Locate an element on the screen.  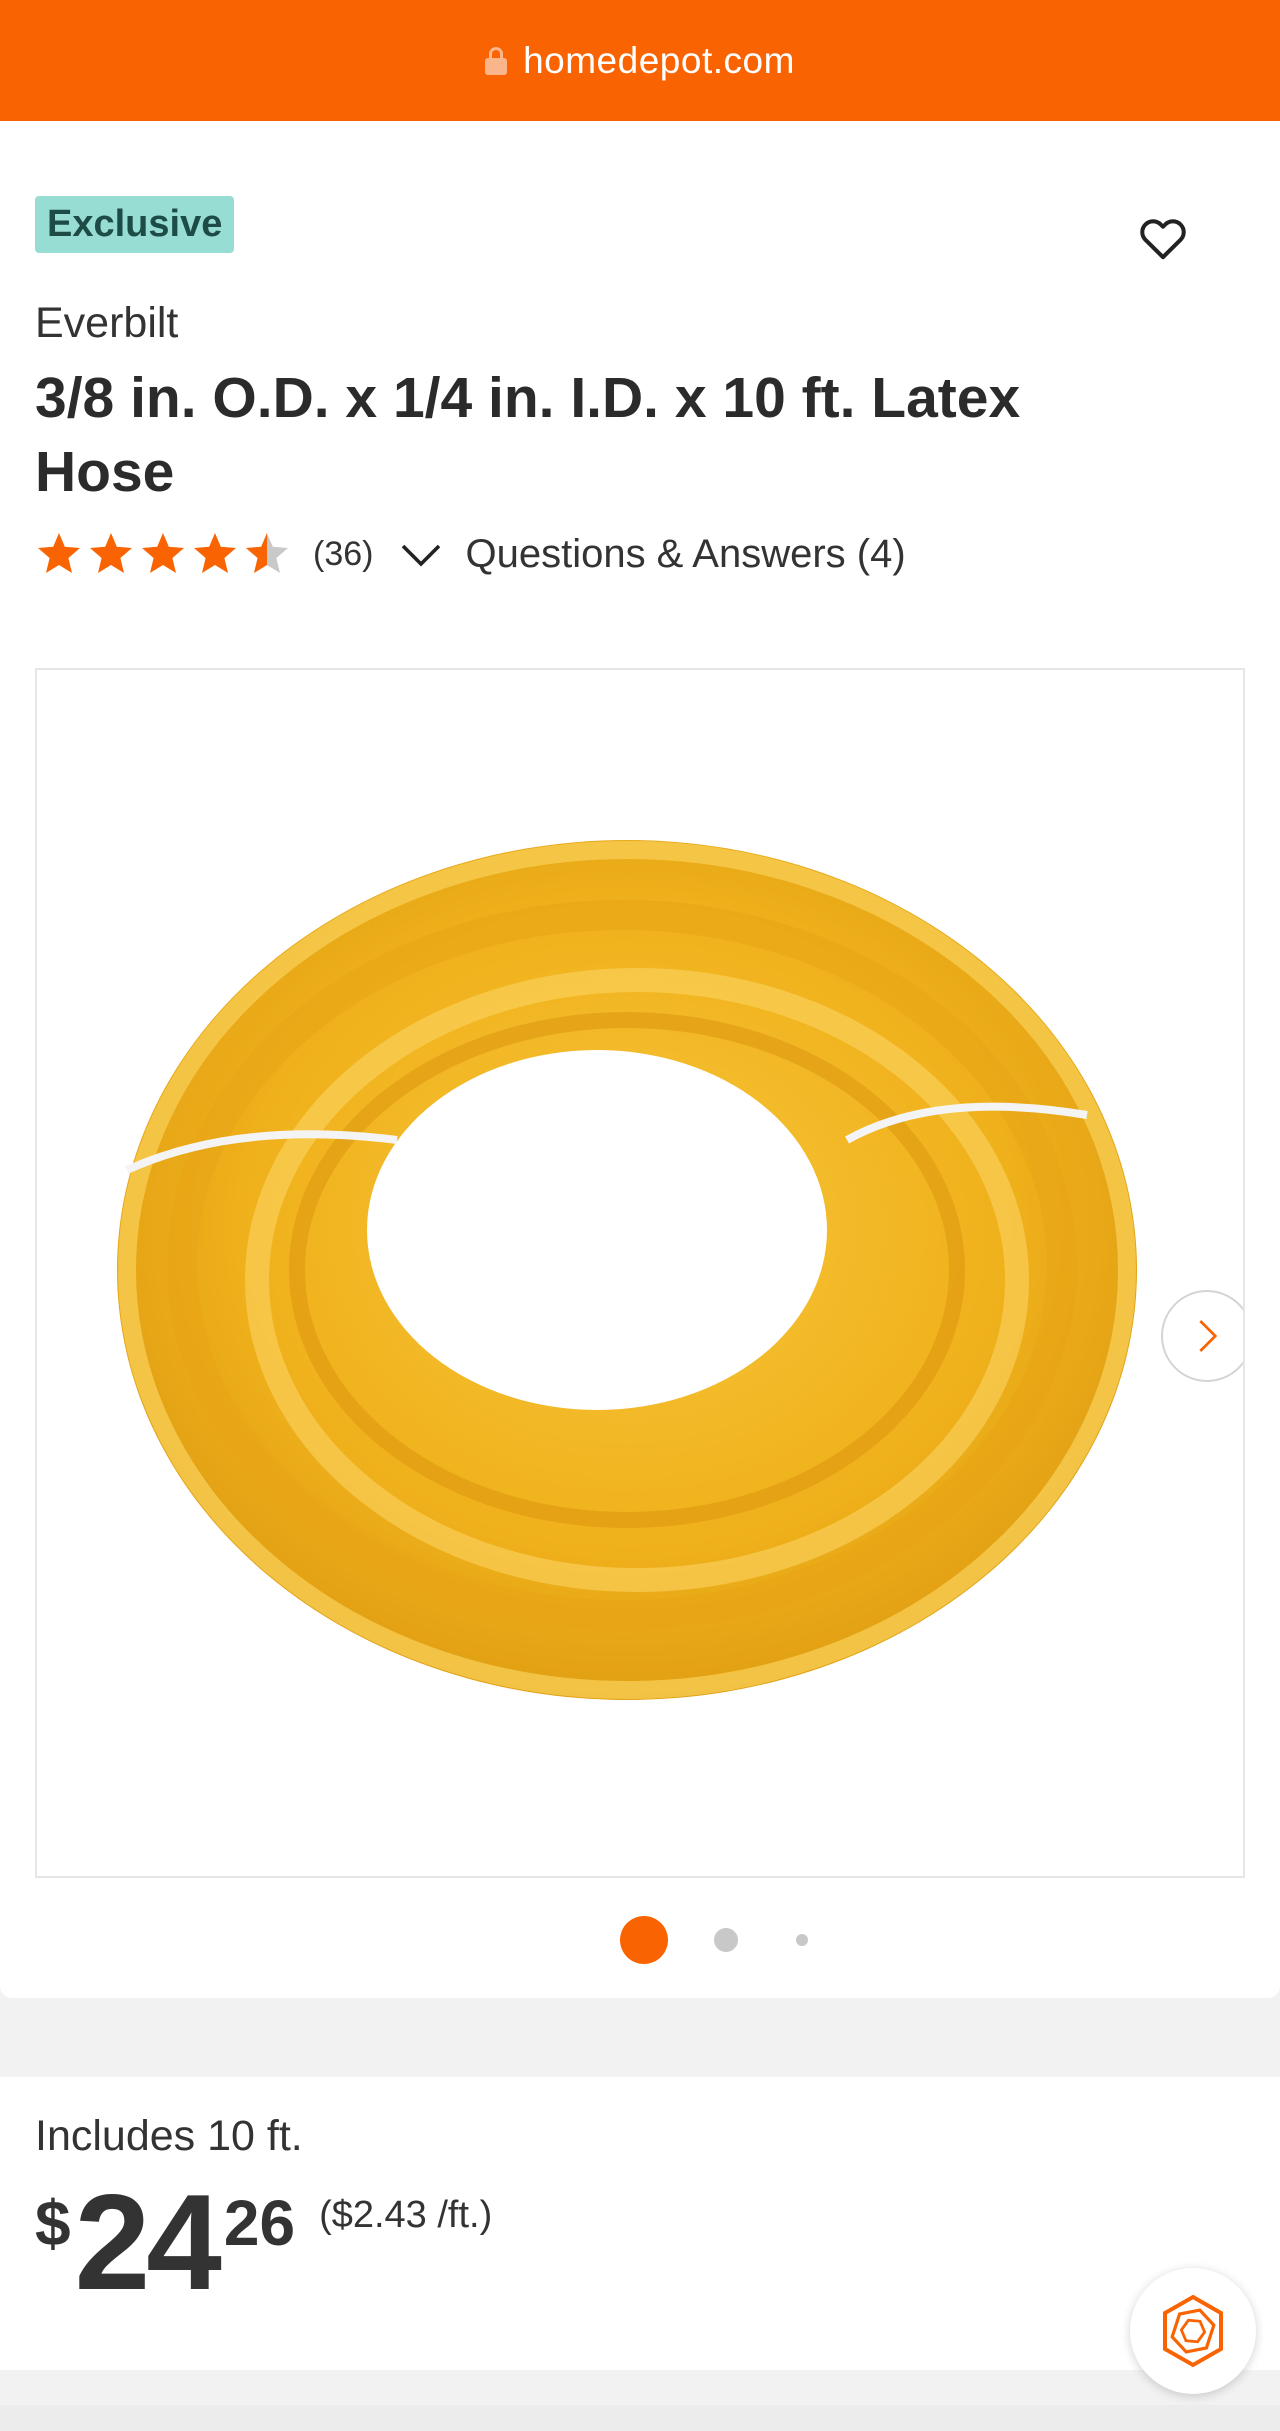
chevron-down-icon is located at coordinates (421, 554).